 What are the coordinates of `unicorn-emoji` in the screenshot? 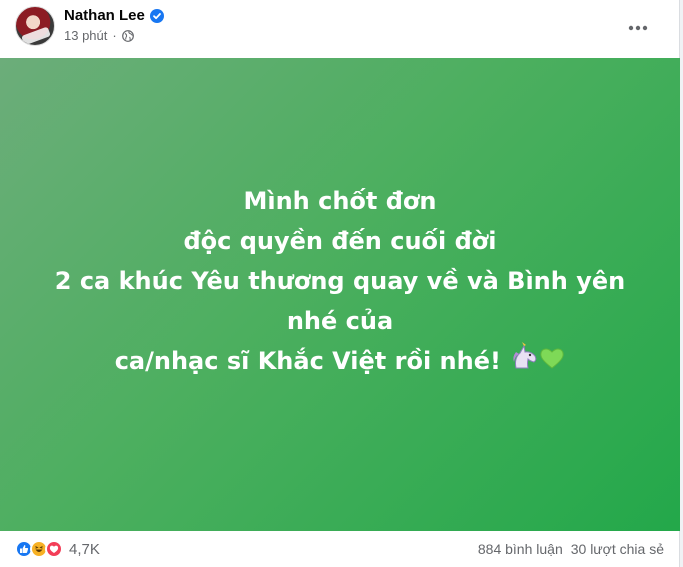 It's located at (524, 361).